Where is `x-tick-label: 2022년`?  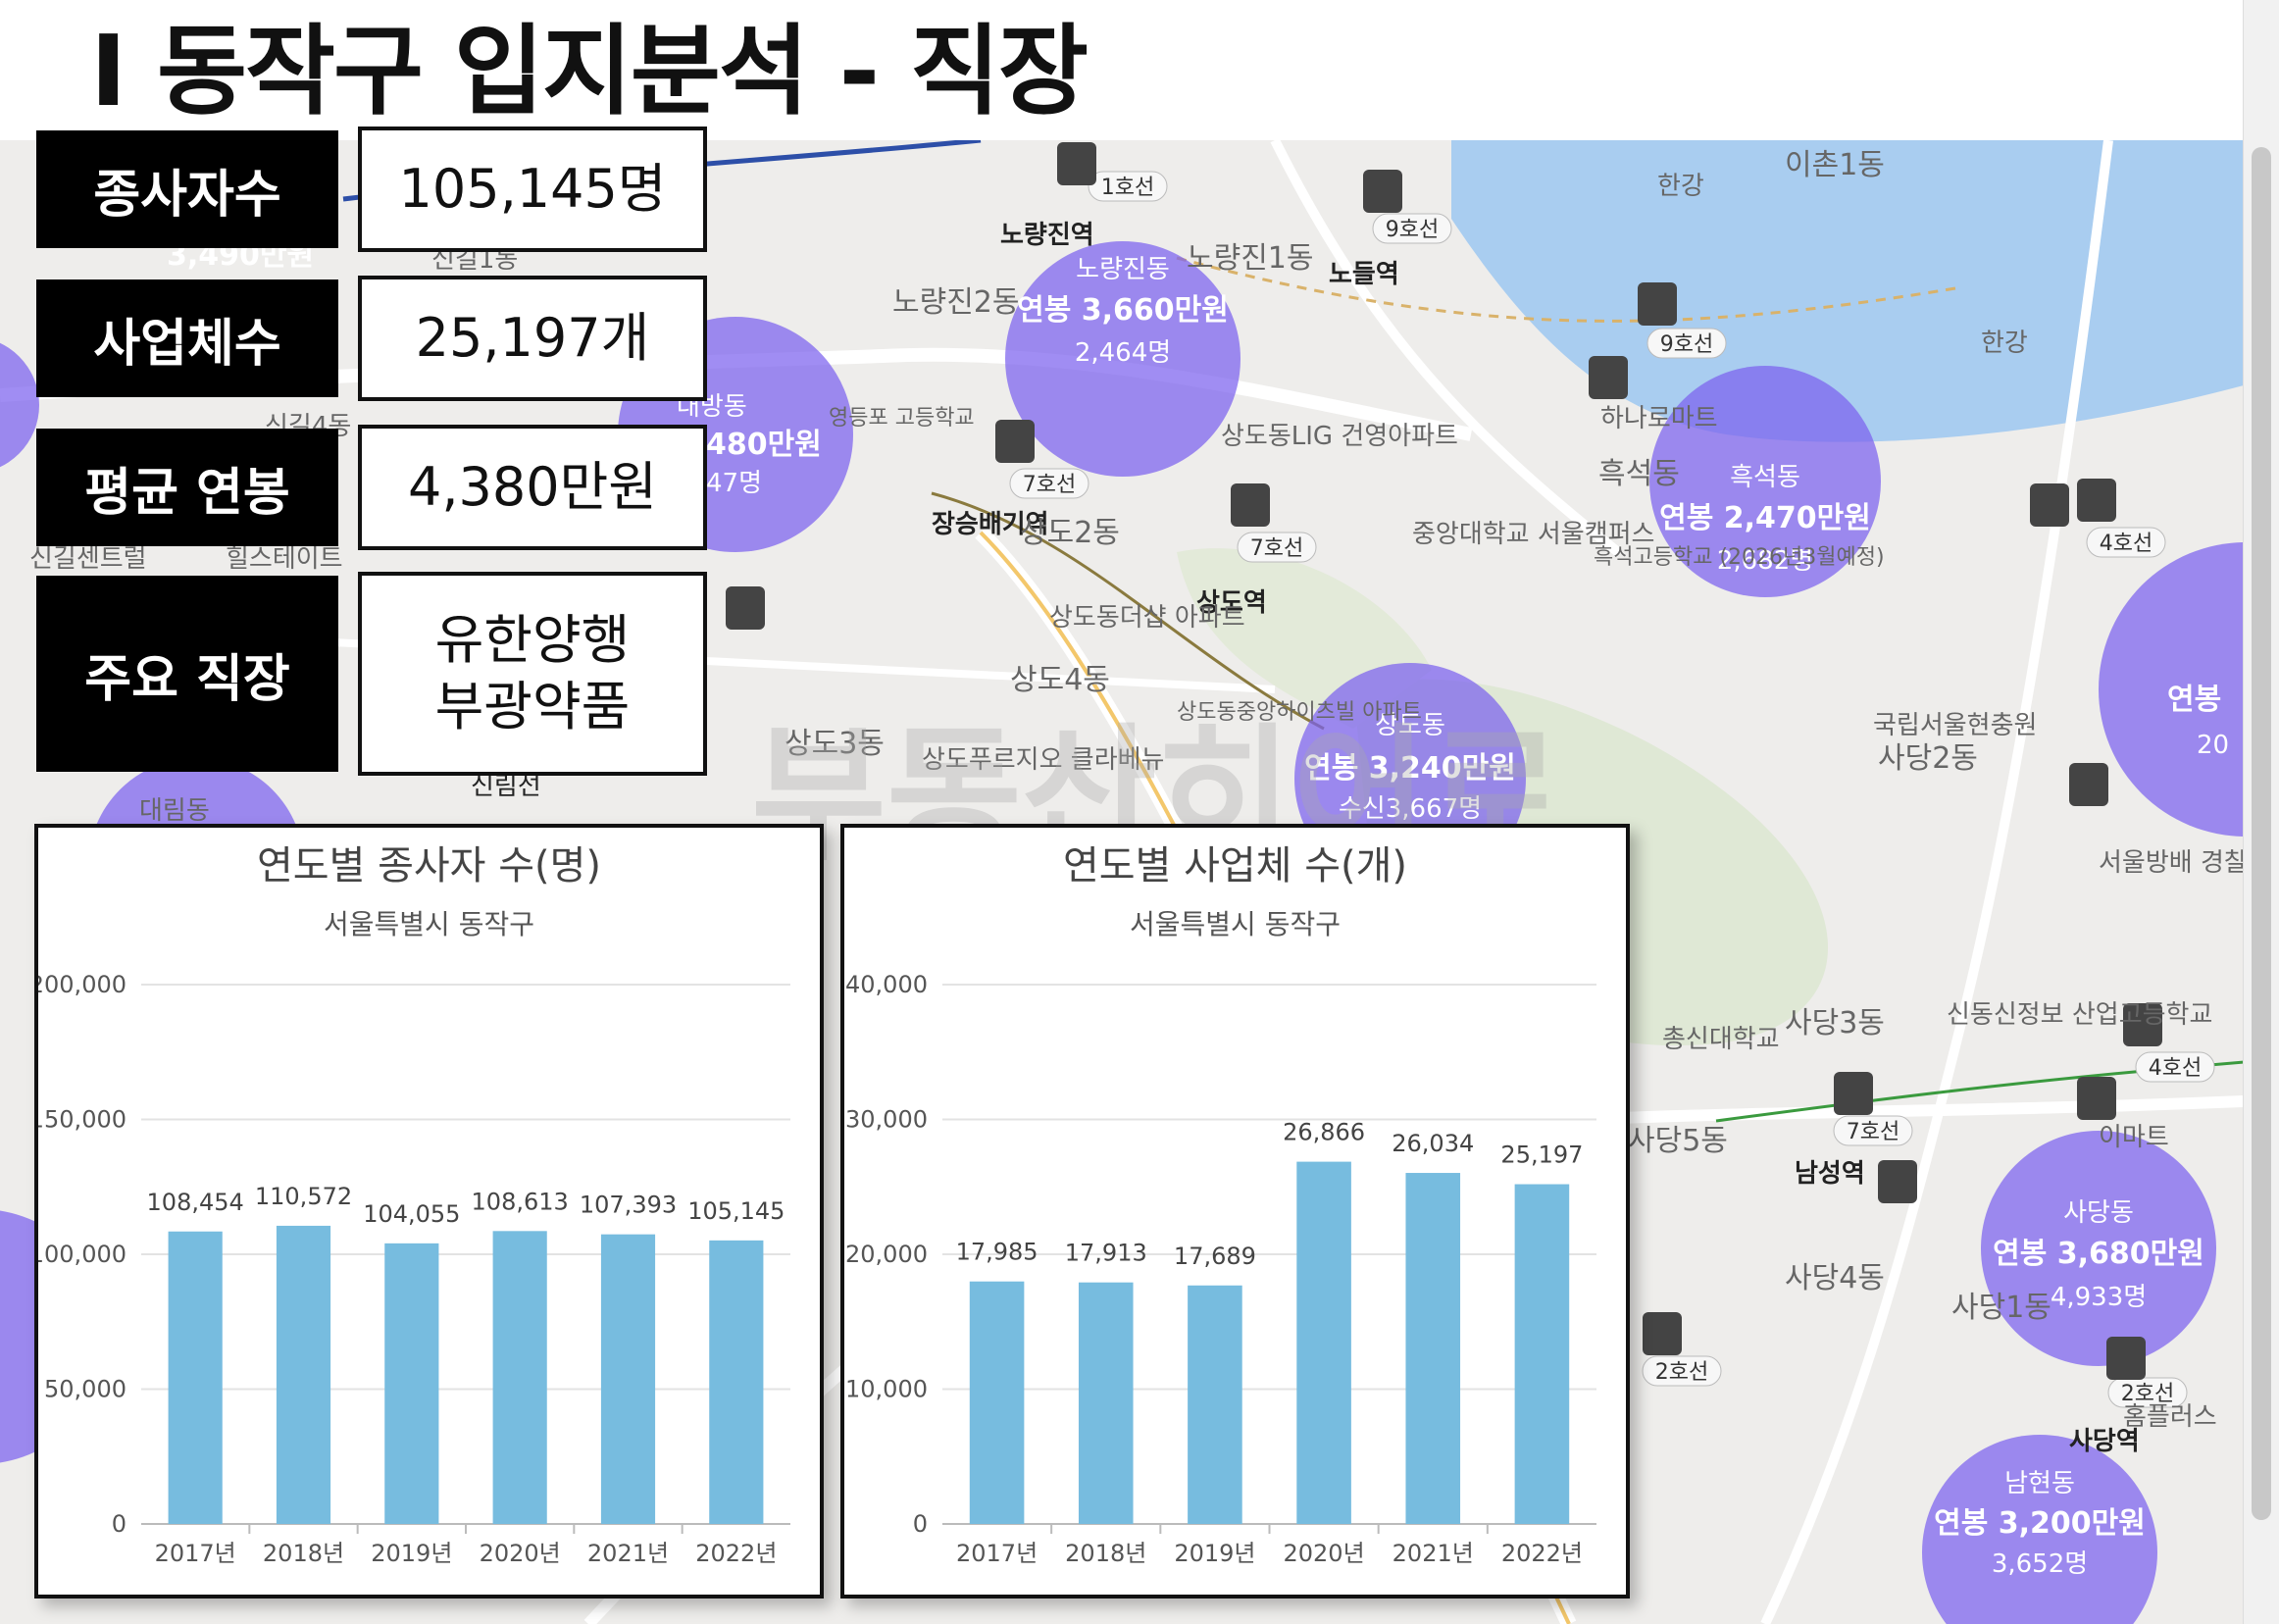
x-tick-label: 2022년 is located at coordinates (1542, 1553).